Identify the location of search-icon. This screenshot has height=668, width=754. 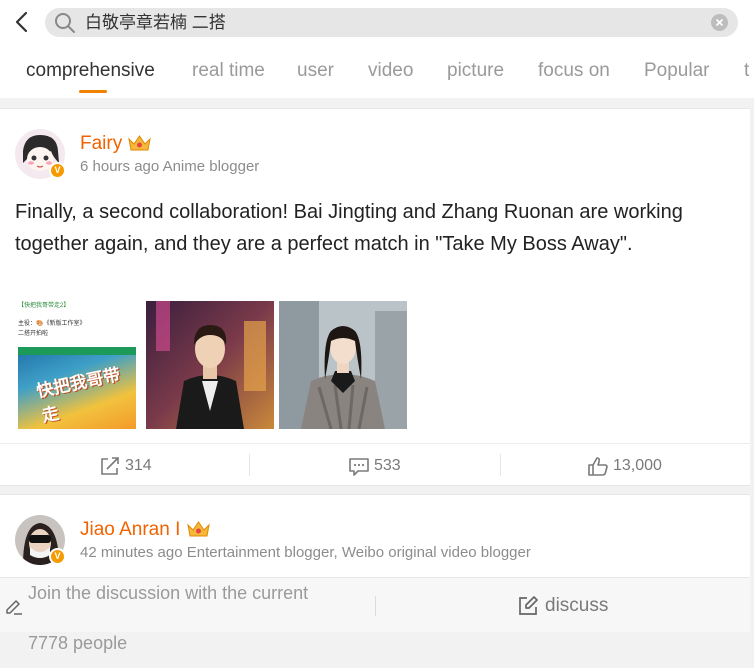
(65, 23).